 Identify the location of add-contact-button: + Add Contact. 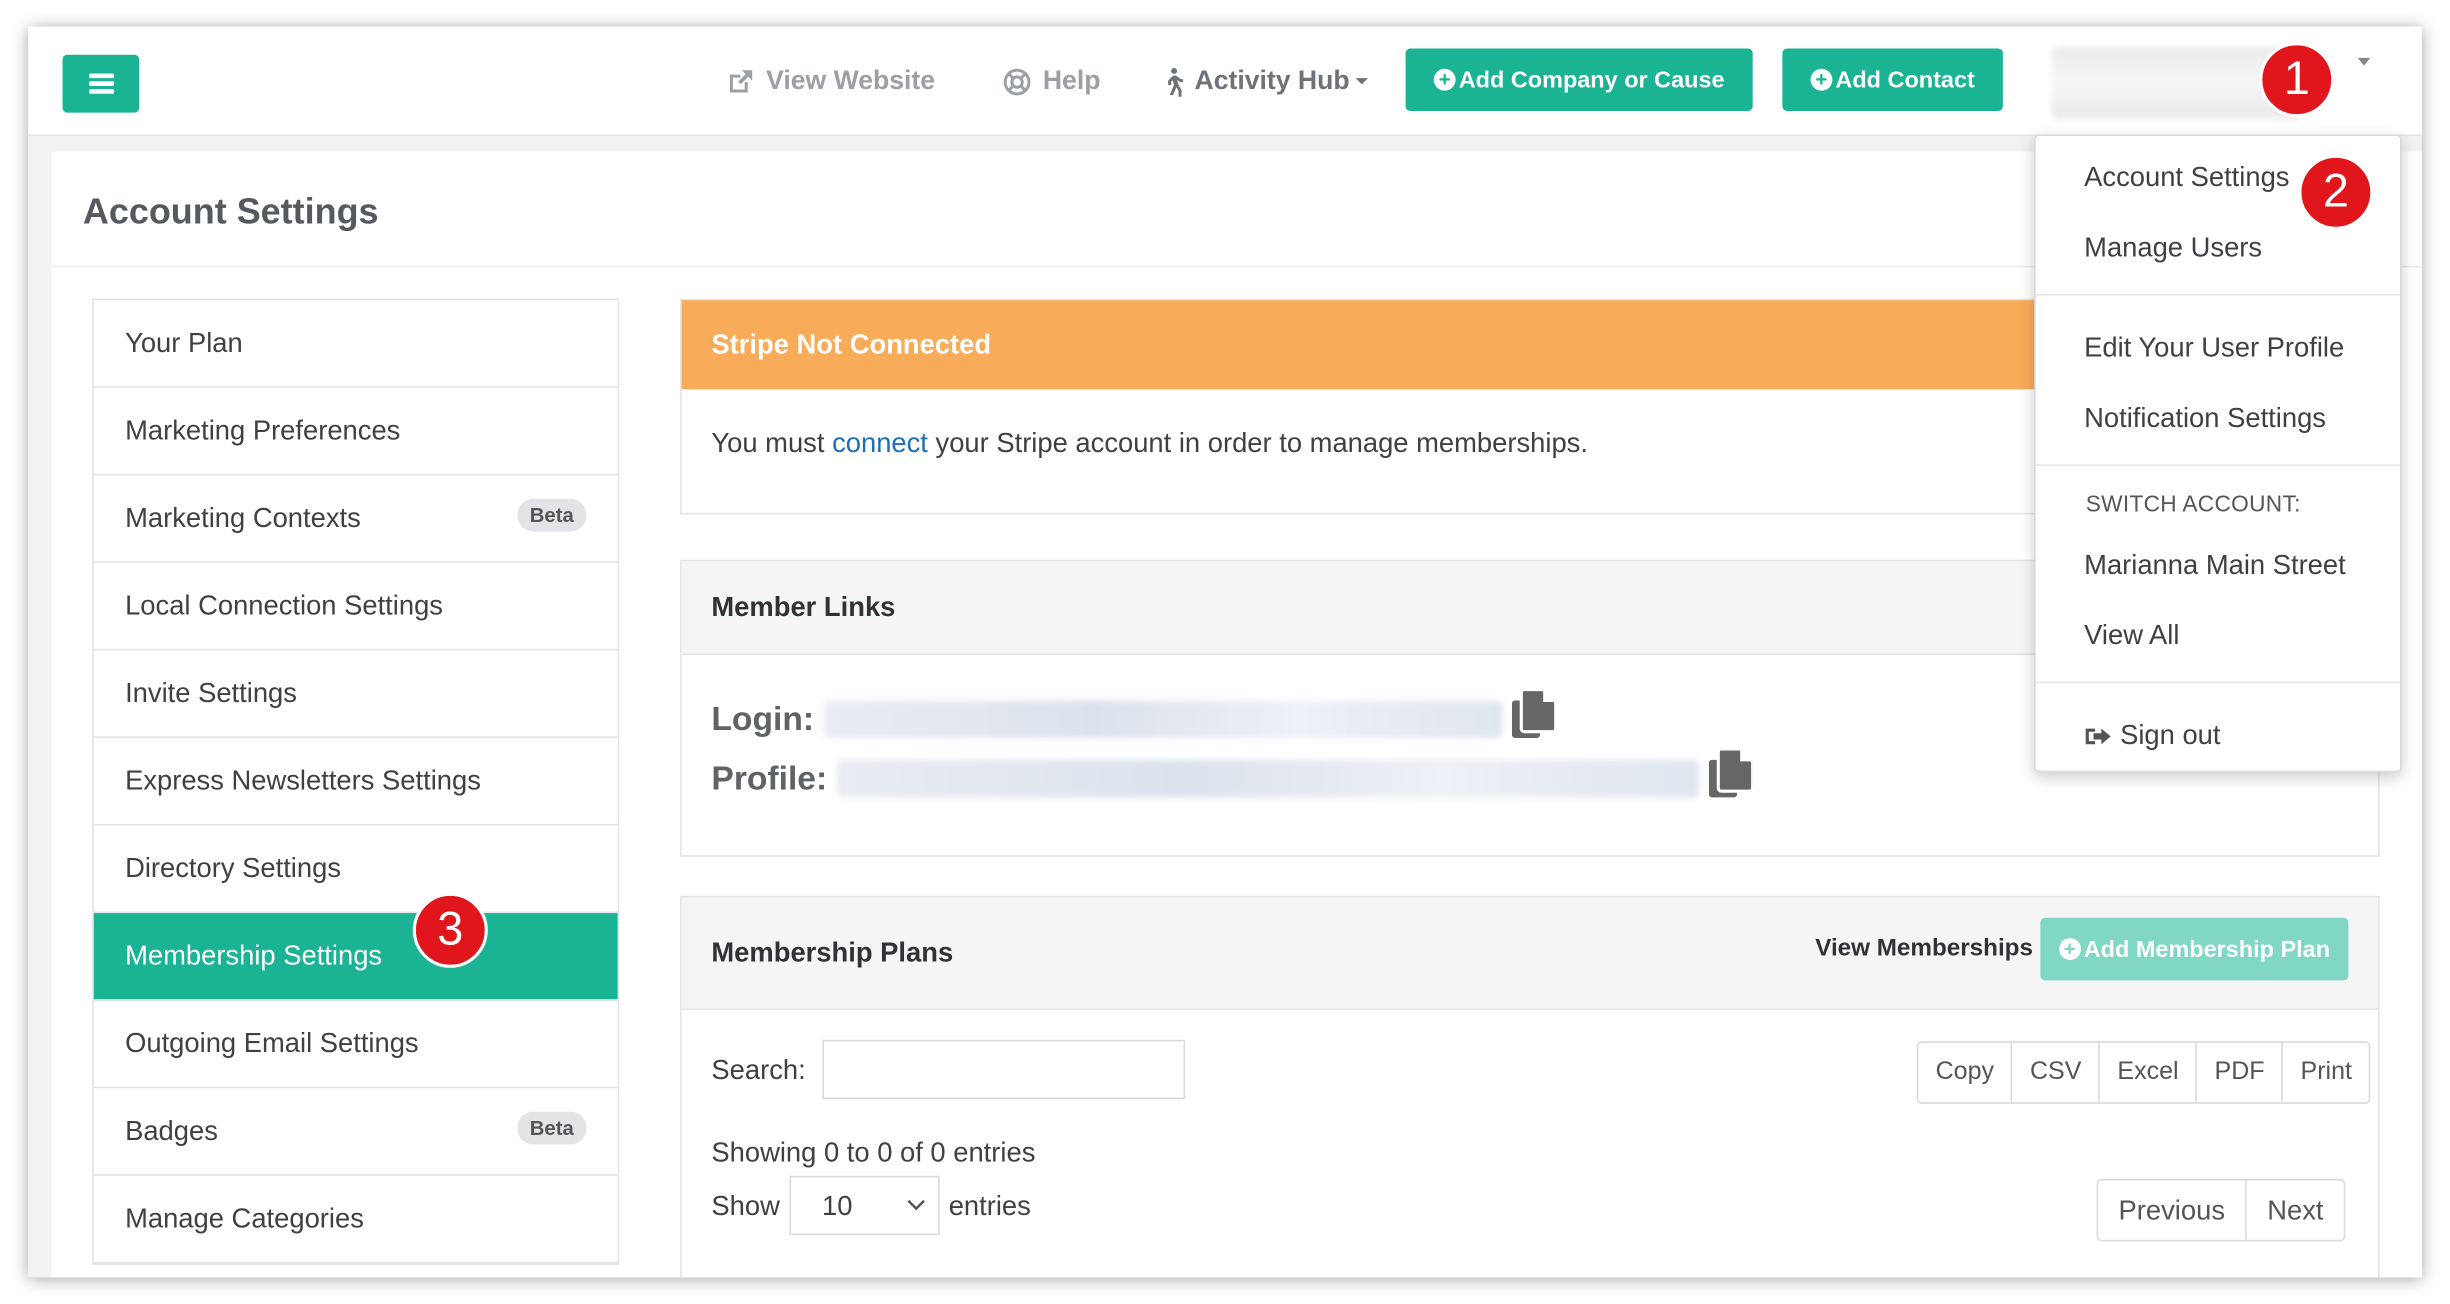
(1892, 80).